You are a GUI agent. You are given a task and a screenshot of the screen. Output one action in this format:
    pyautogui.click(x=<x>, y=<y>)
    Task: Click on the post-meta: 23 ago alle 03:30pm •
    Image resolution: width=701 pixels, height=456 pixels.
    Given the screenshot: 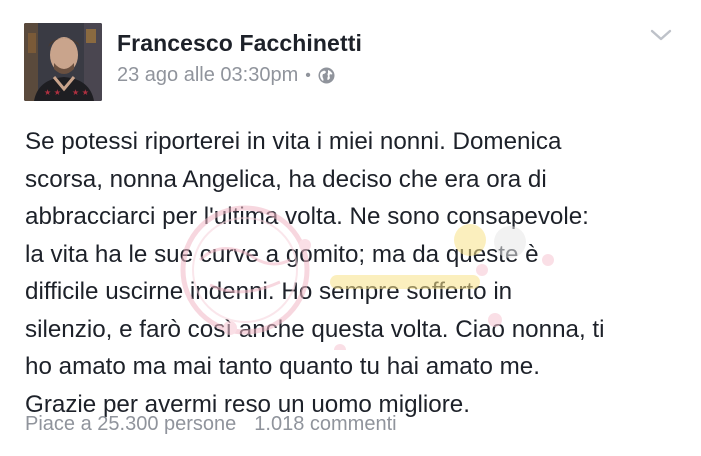 What is the action you would take?
    pyautogui.click(x=226, y=75)
    